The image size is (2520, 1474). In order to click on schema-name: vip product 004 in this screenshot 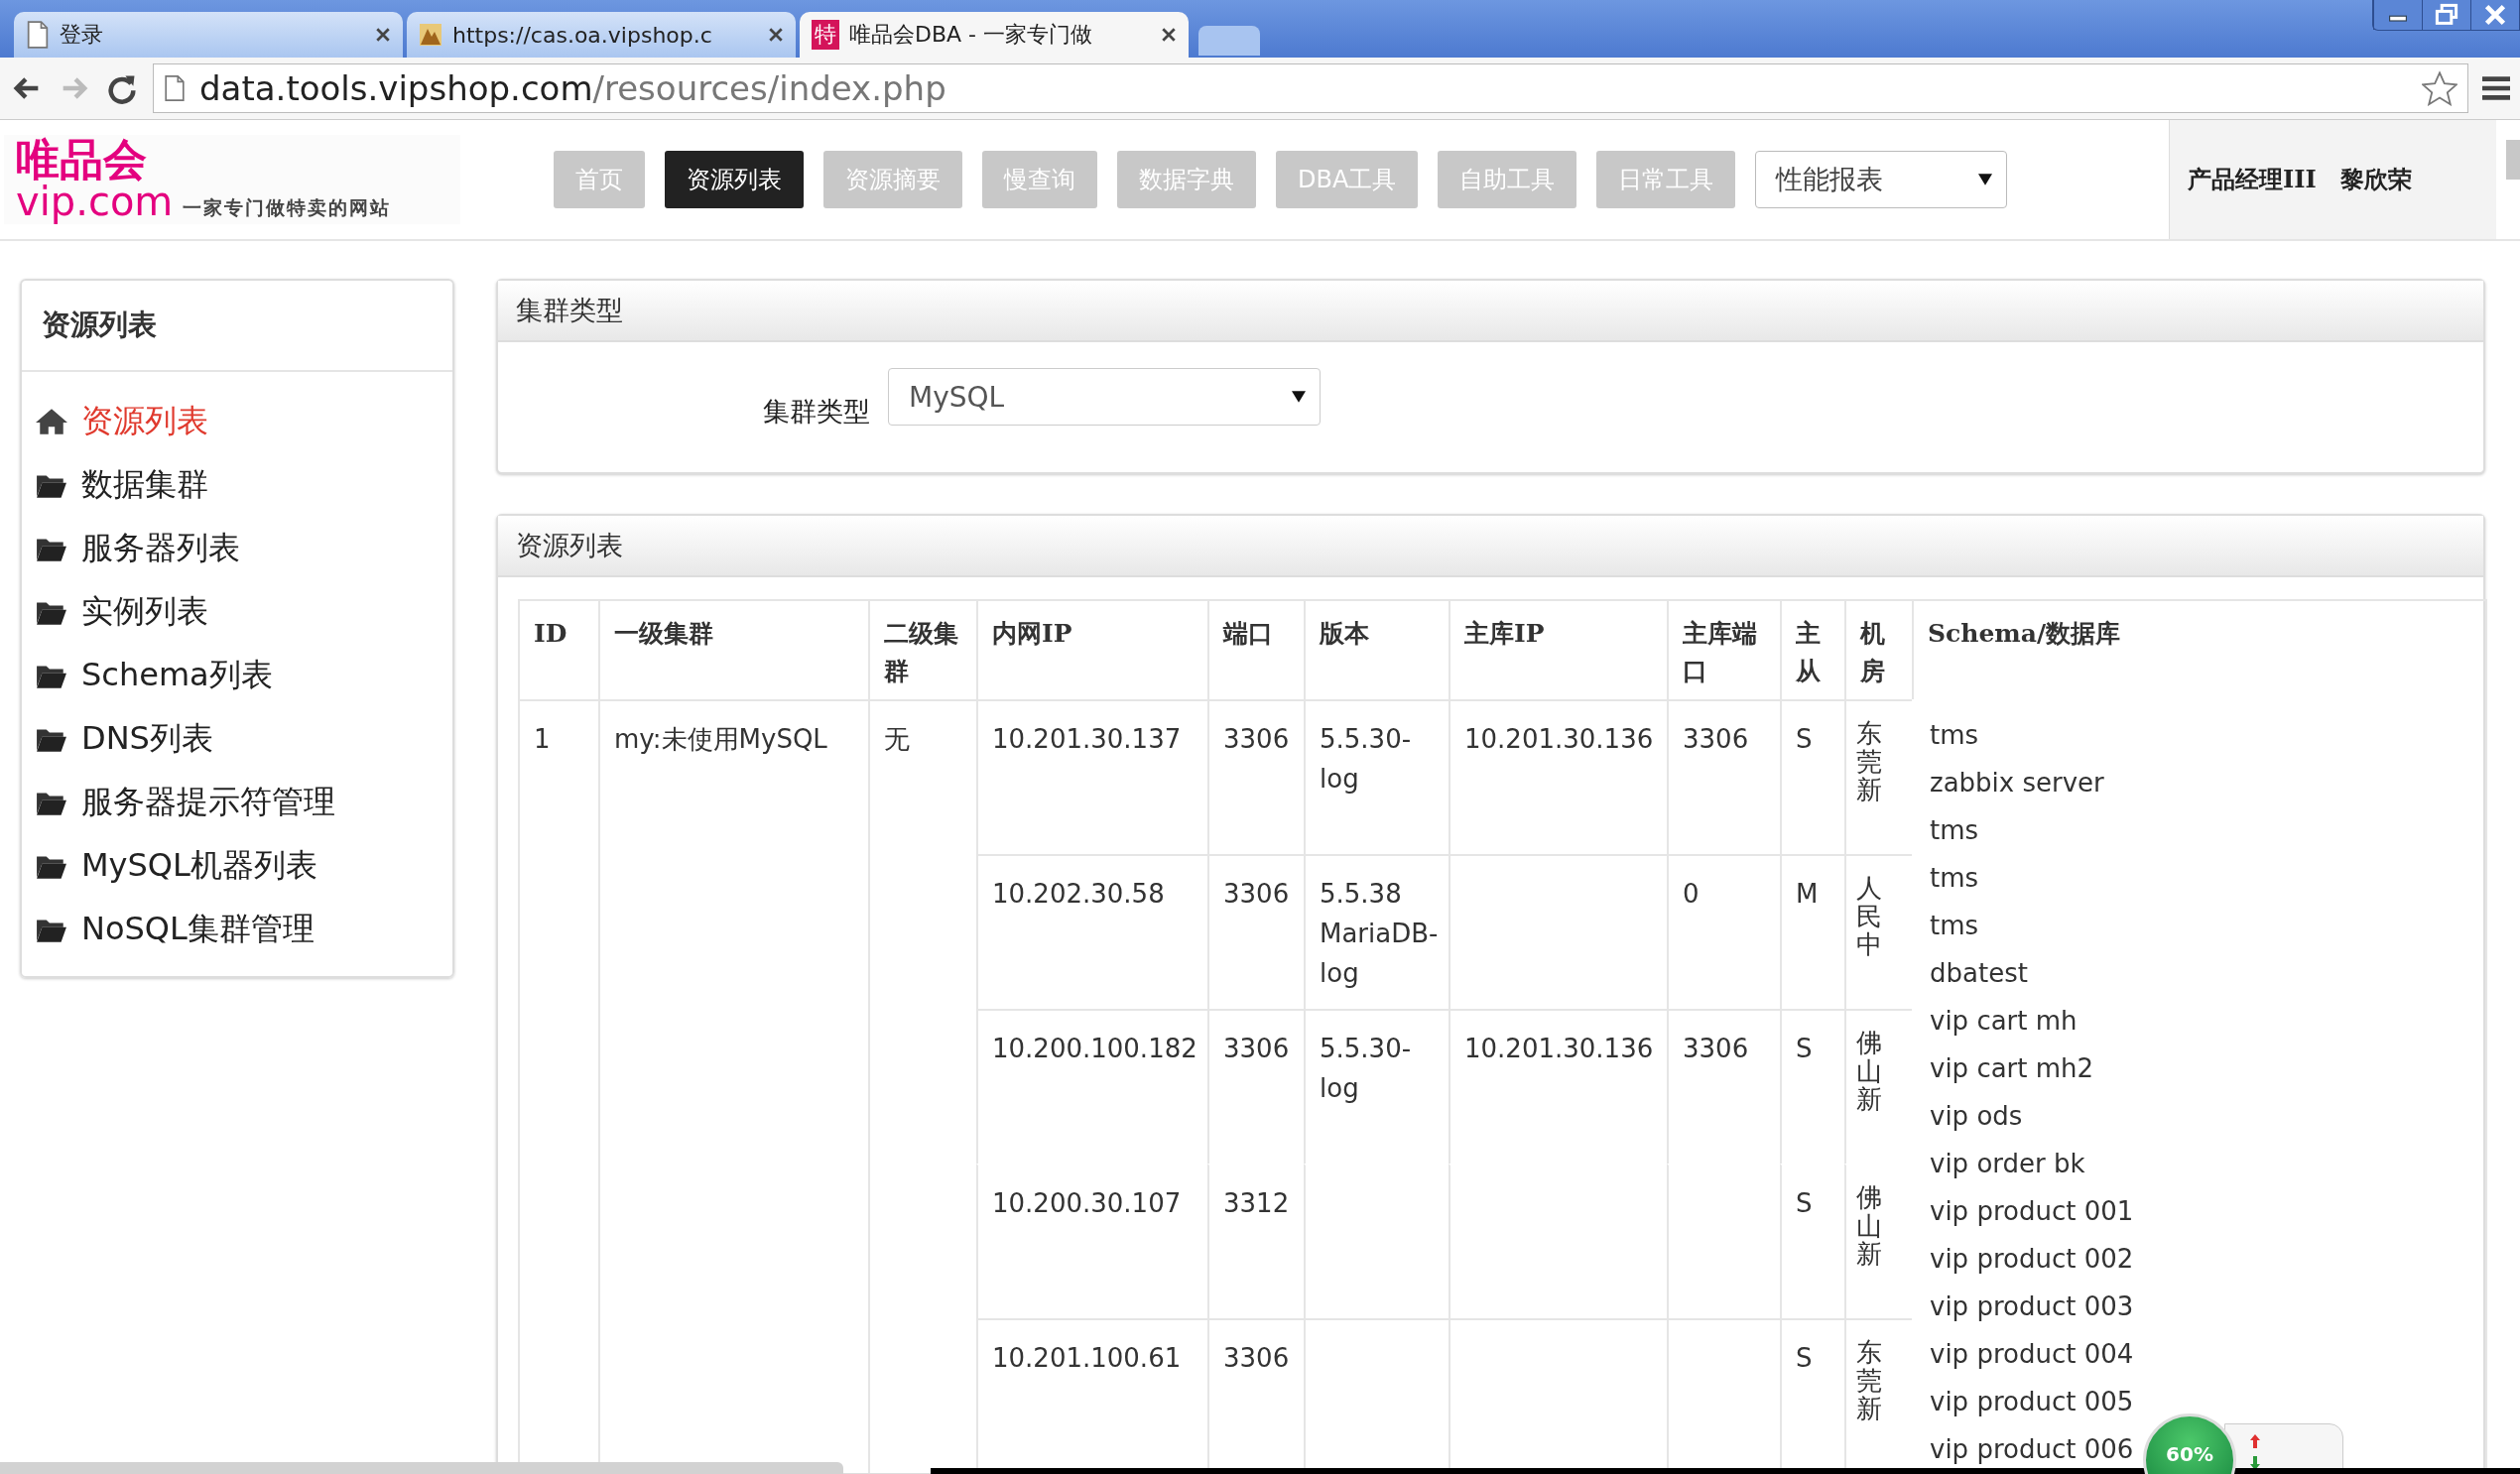, I will do `click(2032, 1354)`.